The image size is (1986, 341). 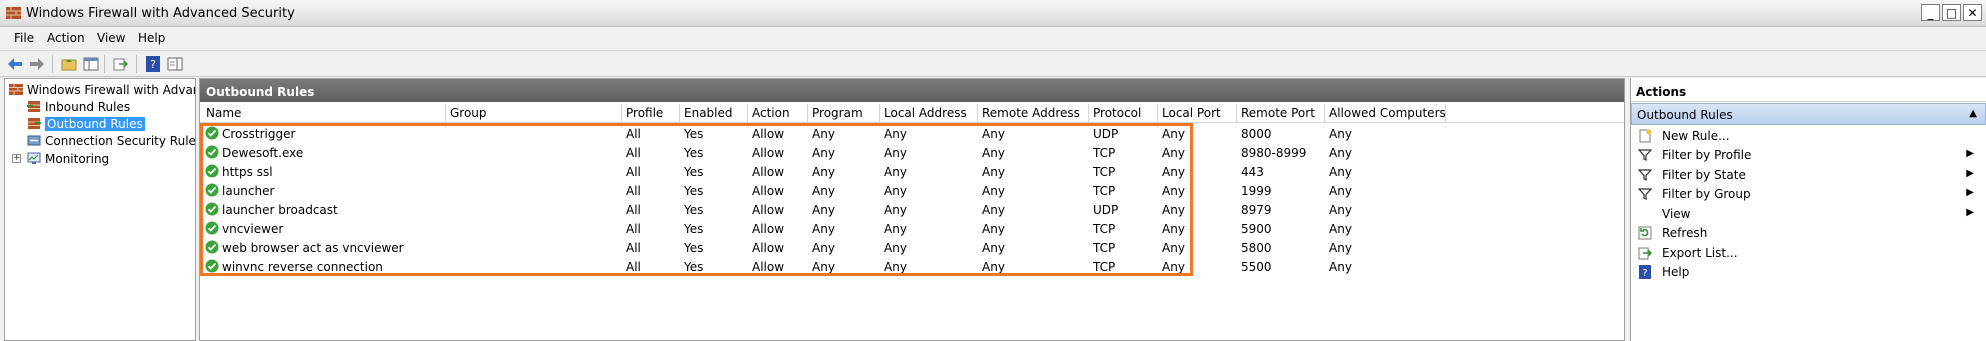 What do you see at coordinates (1808, 271) in the screenshot?
I see `action-help: ? Help` at bounding box center [1808, 271].